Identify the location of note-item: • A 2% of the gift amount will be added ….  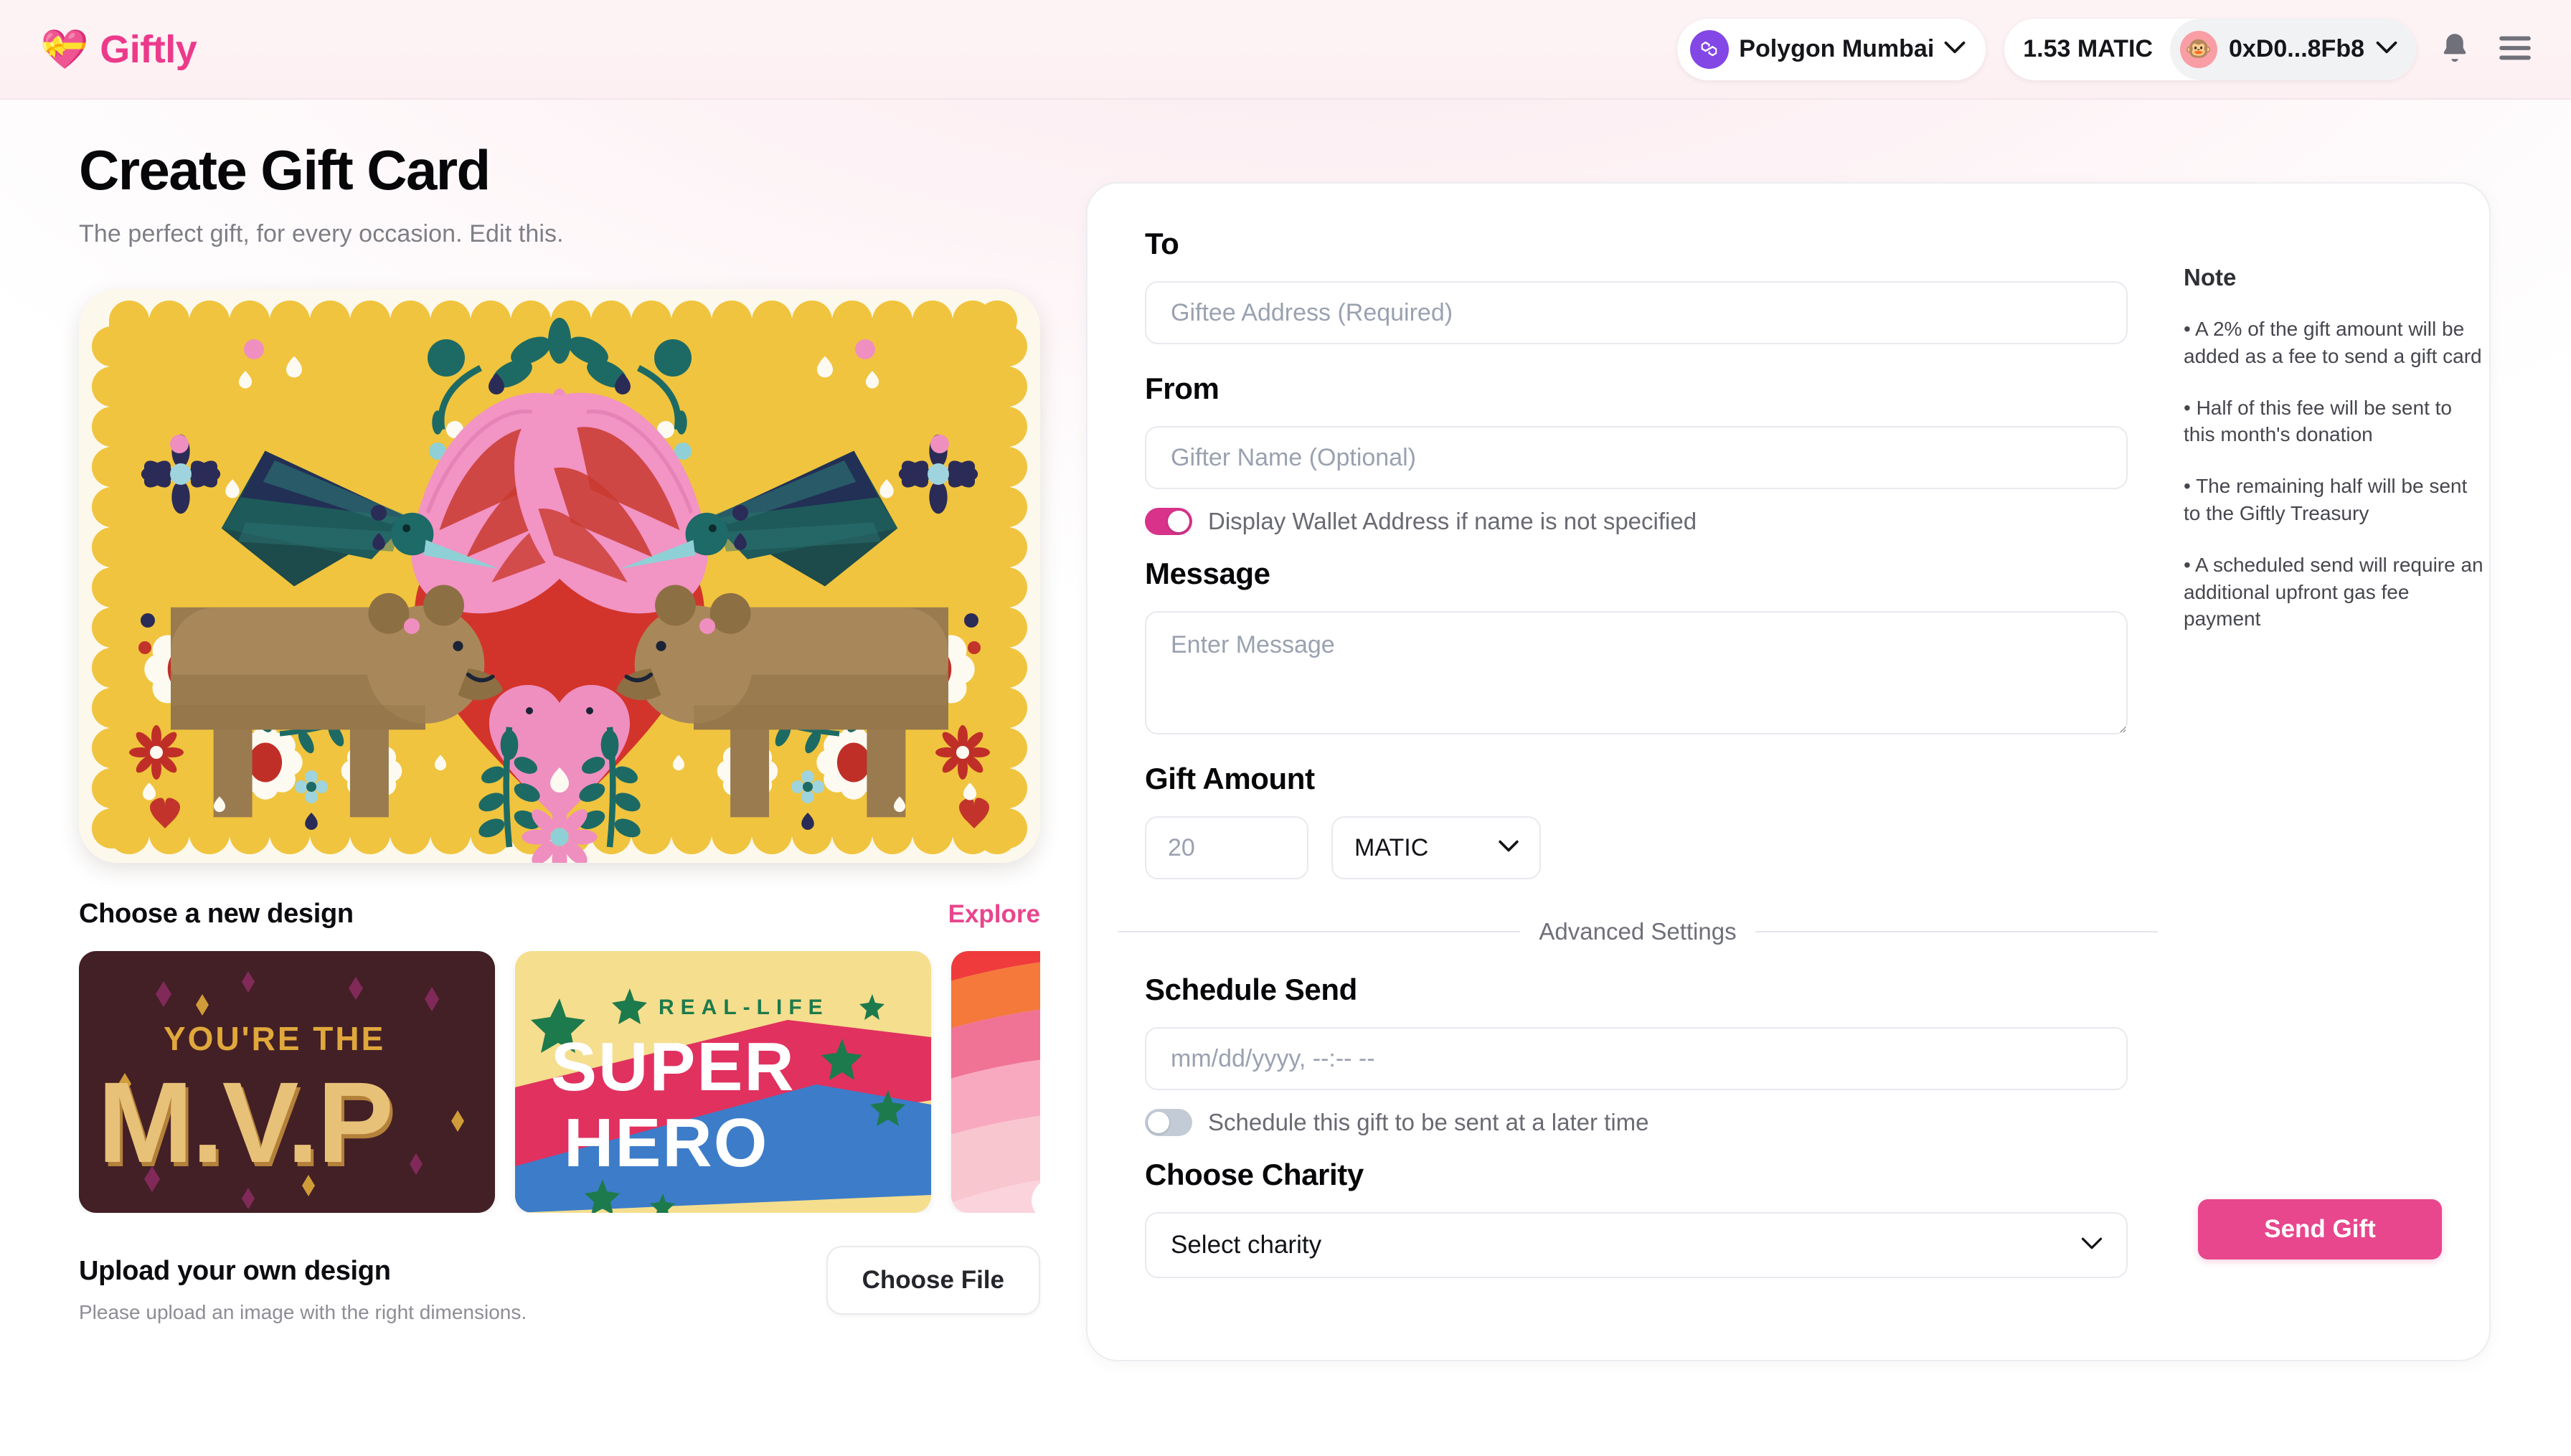
(2333, 342).